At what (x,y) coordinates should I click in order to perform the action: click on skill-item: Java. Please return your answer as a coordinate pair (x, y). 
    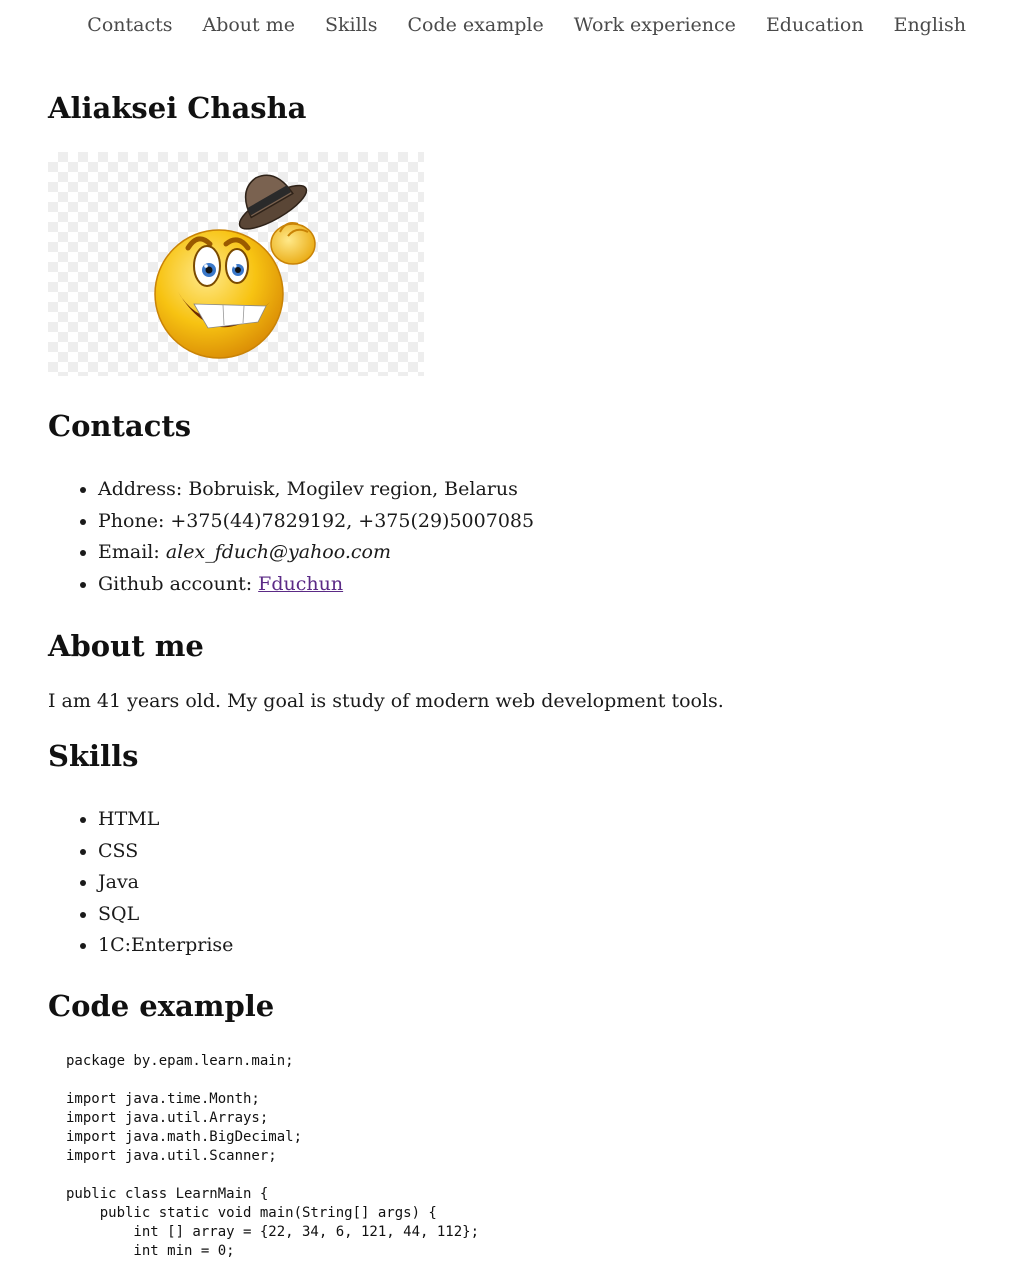
    Looking at the image, I should click on (543, 883).